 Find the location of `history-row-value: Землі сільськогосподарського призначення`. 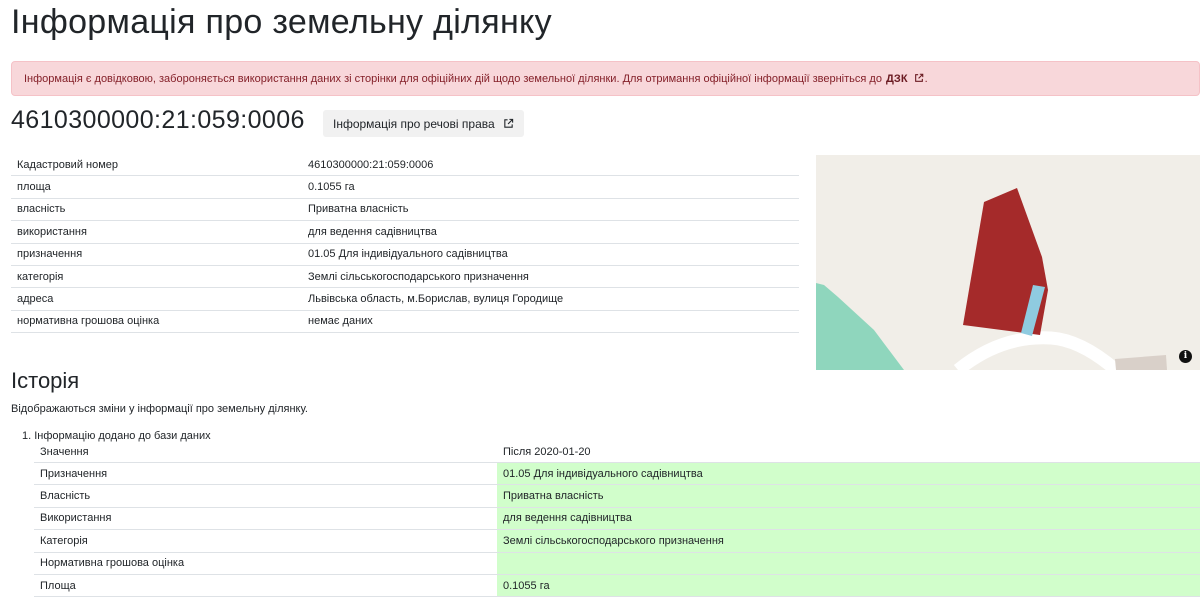

history-row-value: Землі сільськогосподарського призначення is located at coordinates (848, 541).